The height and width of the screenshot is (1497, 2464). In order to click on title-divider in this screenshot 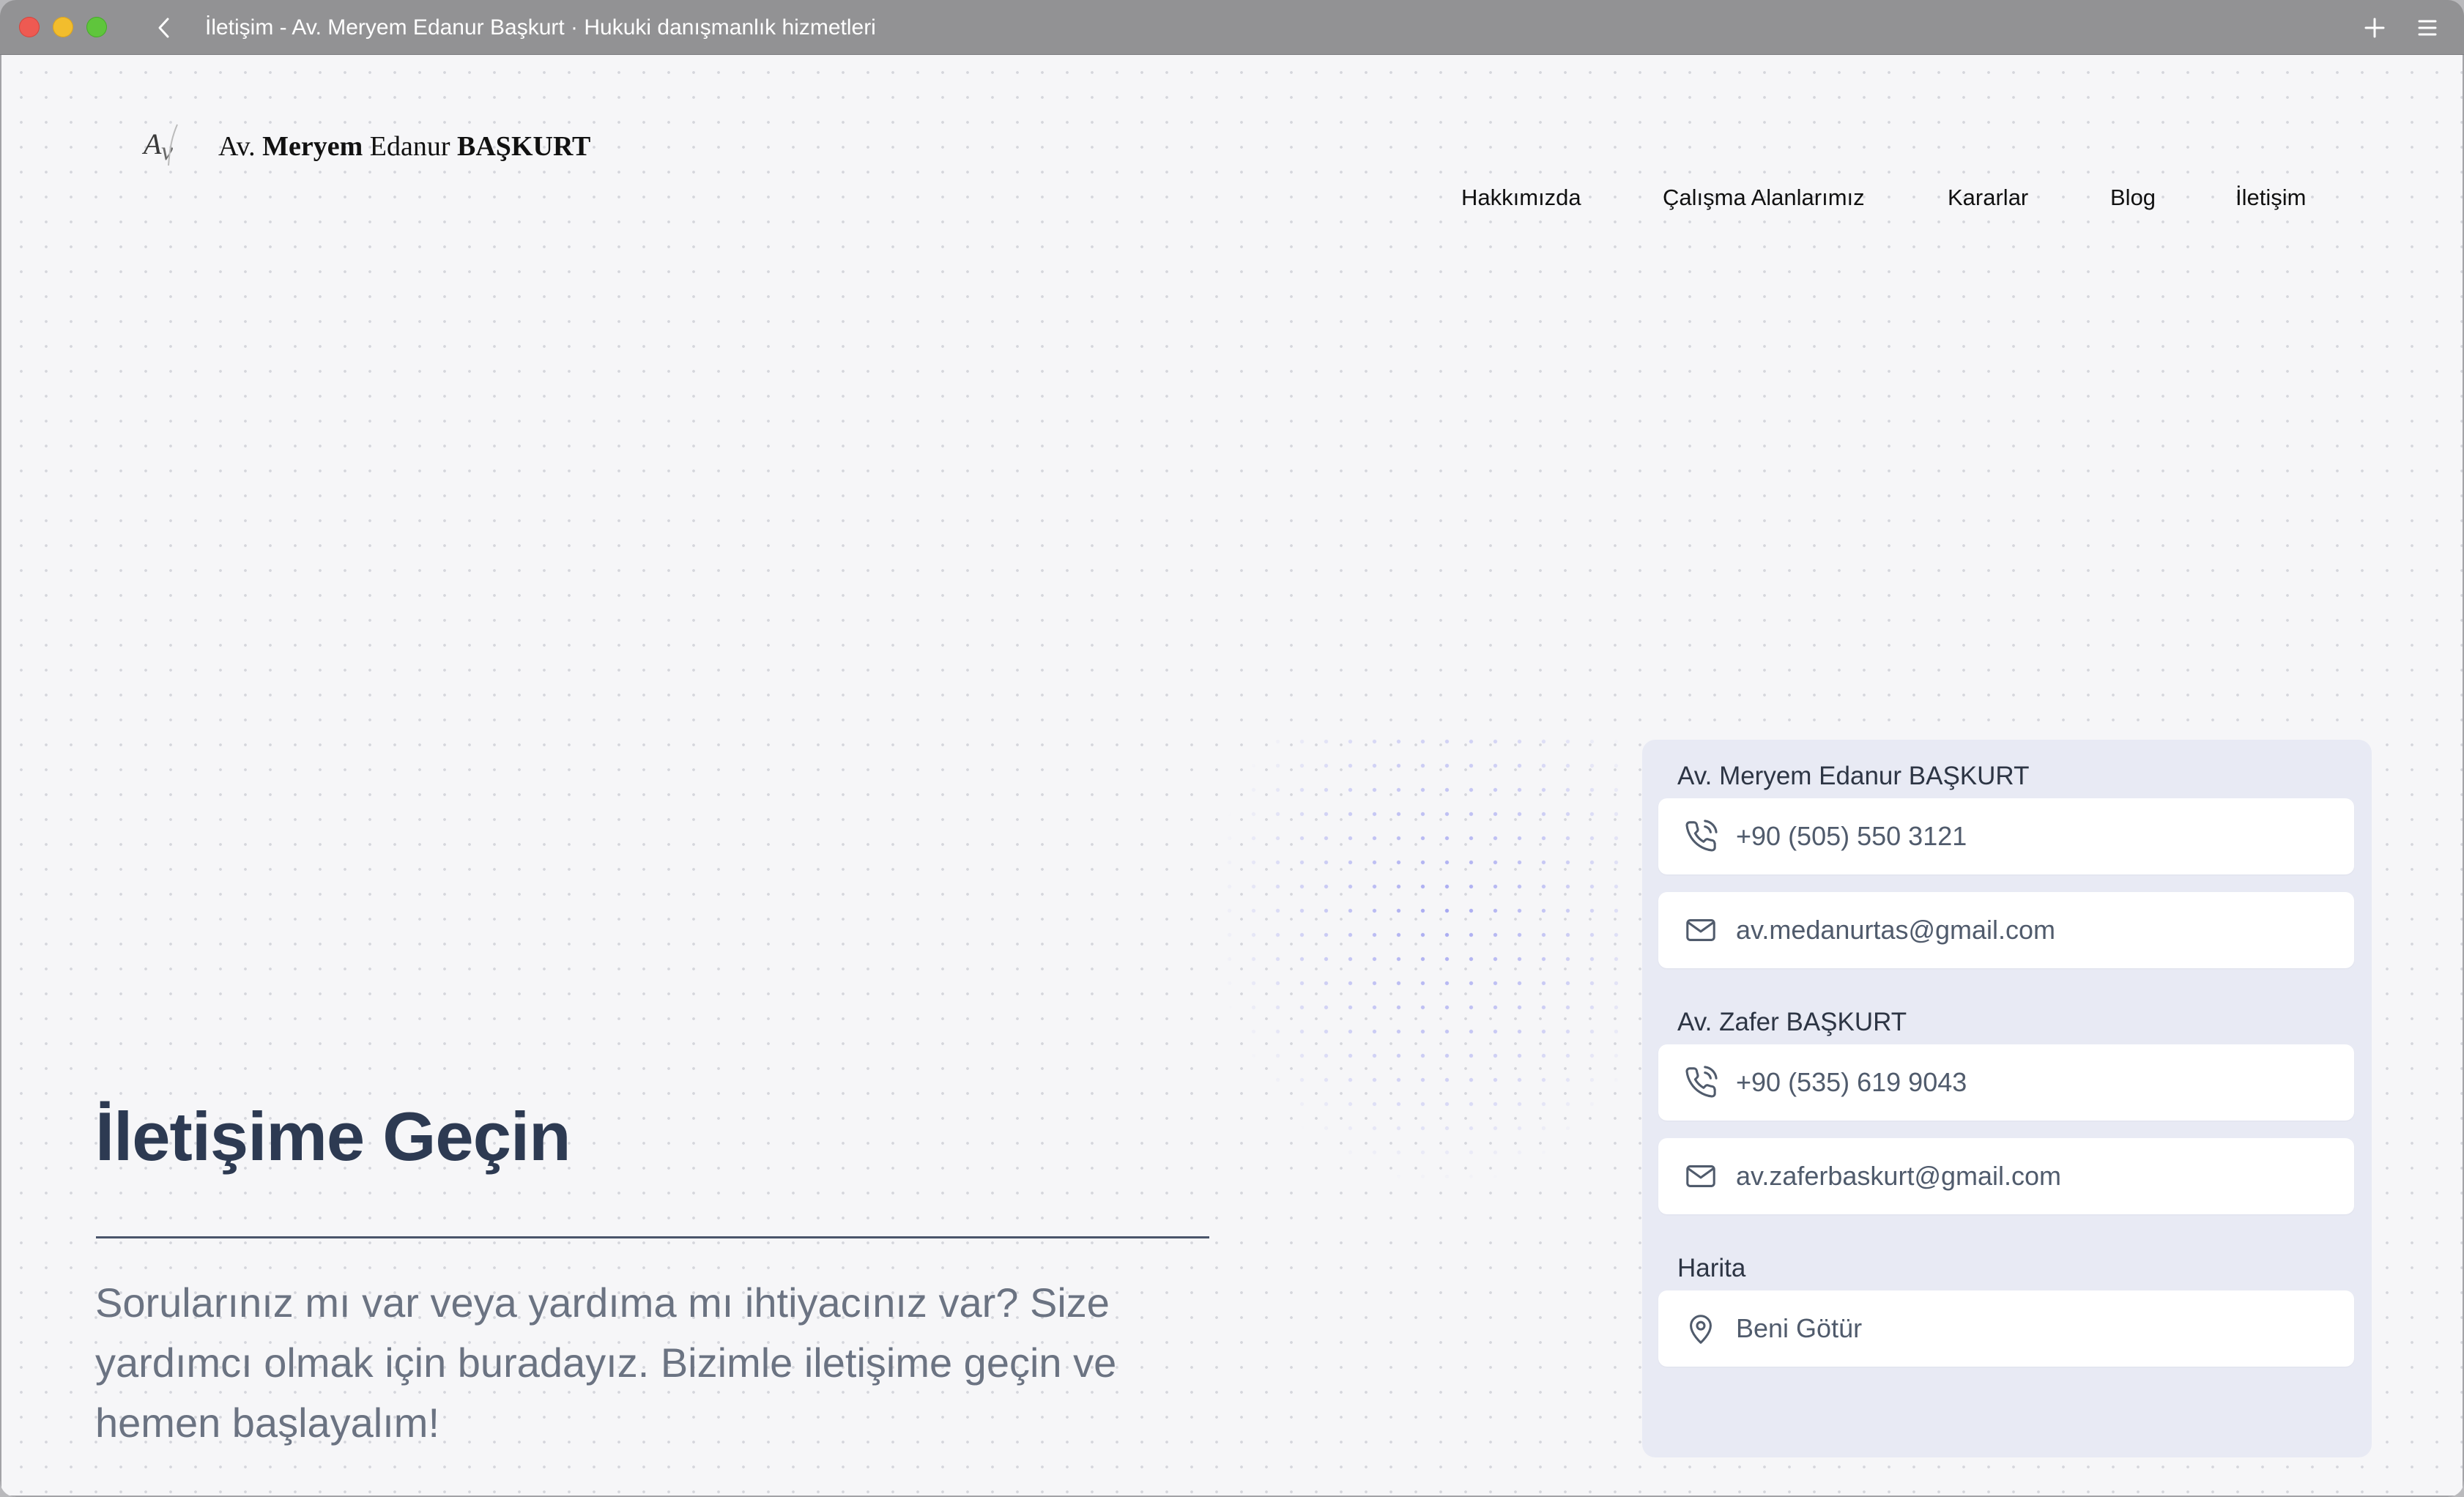, I will do `click(652, 1237)`.